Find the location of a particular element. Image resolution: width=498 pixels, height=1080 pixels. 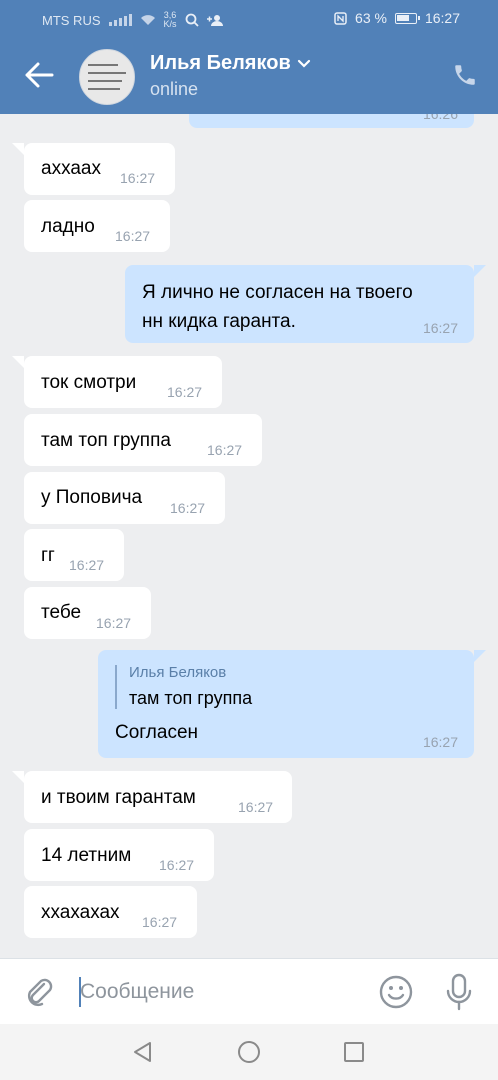

message-incoming: и твоим гарантам 16:27 is located at coordinates (152, 797).